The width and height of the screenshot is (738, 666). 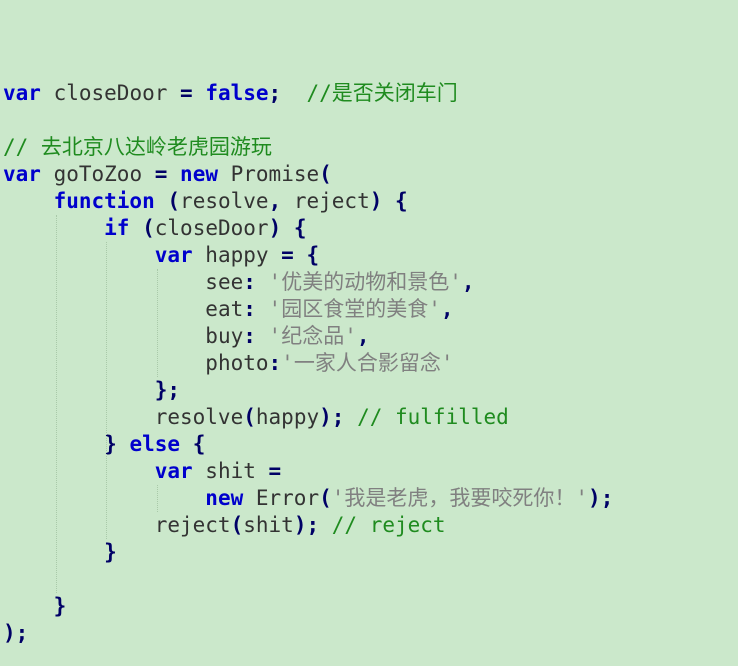 I want to click on string-token: '优美的动物和景色', so click(x=365, y=282).